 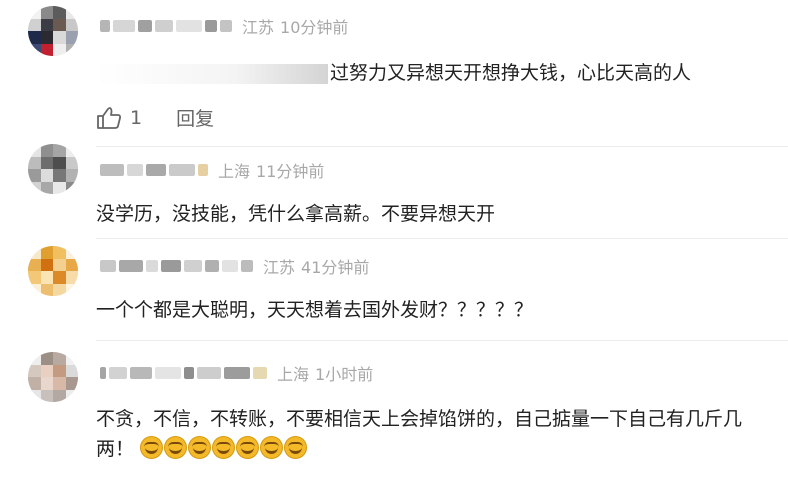 I want to click on location-time: 江苏 41分钟前, so click(x=316, y=266).